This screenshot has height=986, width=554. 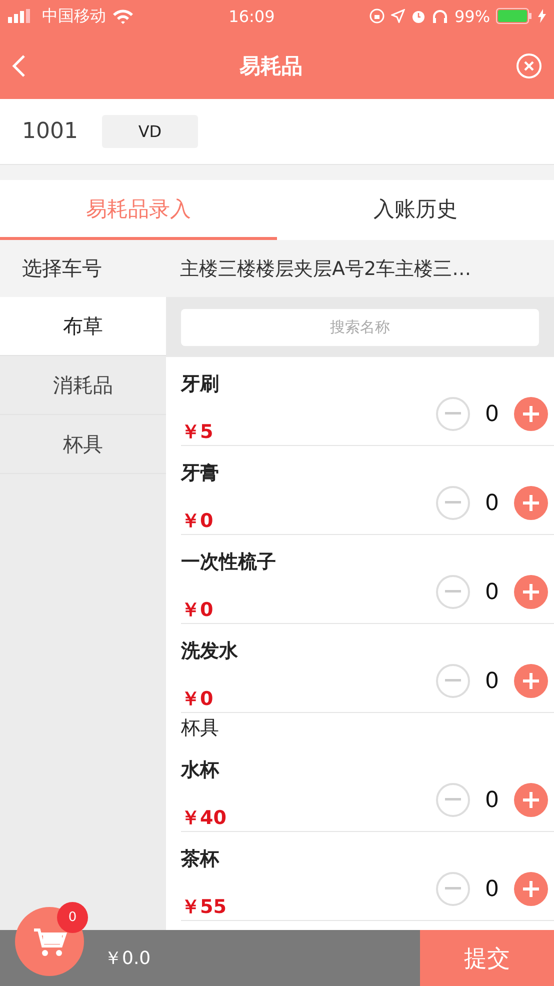 I want to click on category-item: 布草, so click(x=83, y=326).